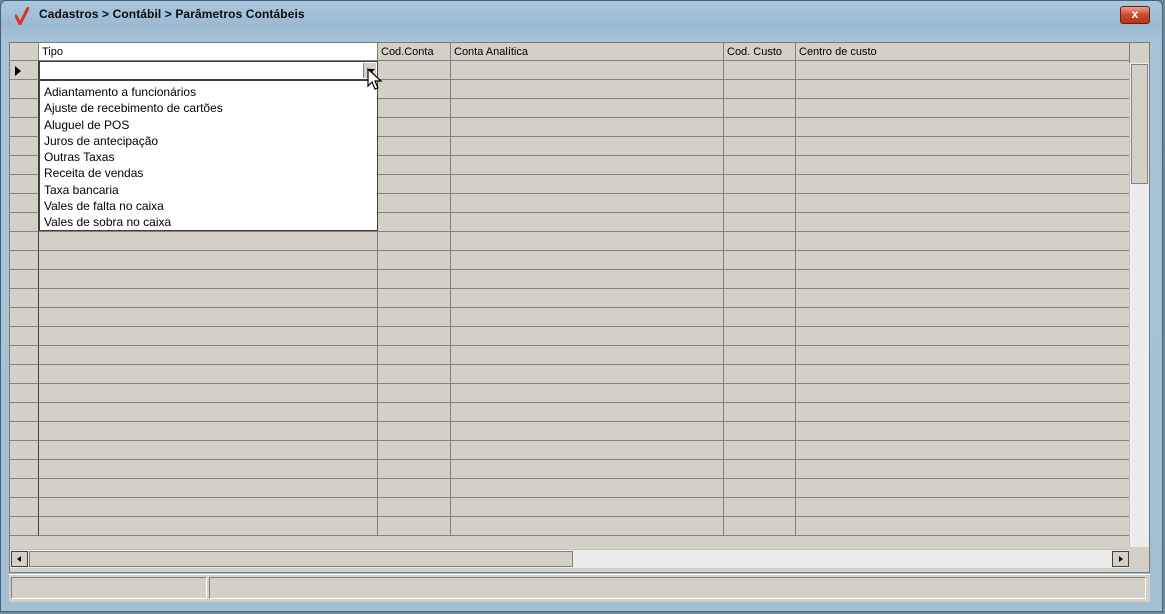  I want to click on dropdown-option: Taxa bancaria, so click(208, 190).